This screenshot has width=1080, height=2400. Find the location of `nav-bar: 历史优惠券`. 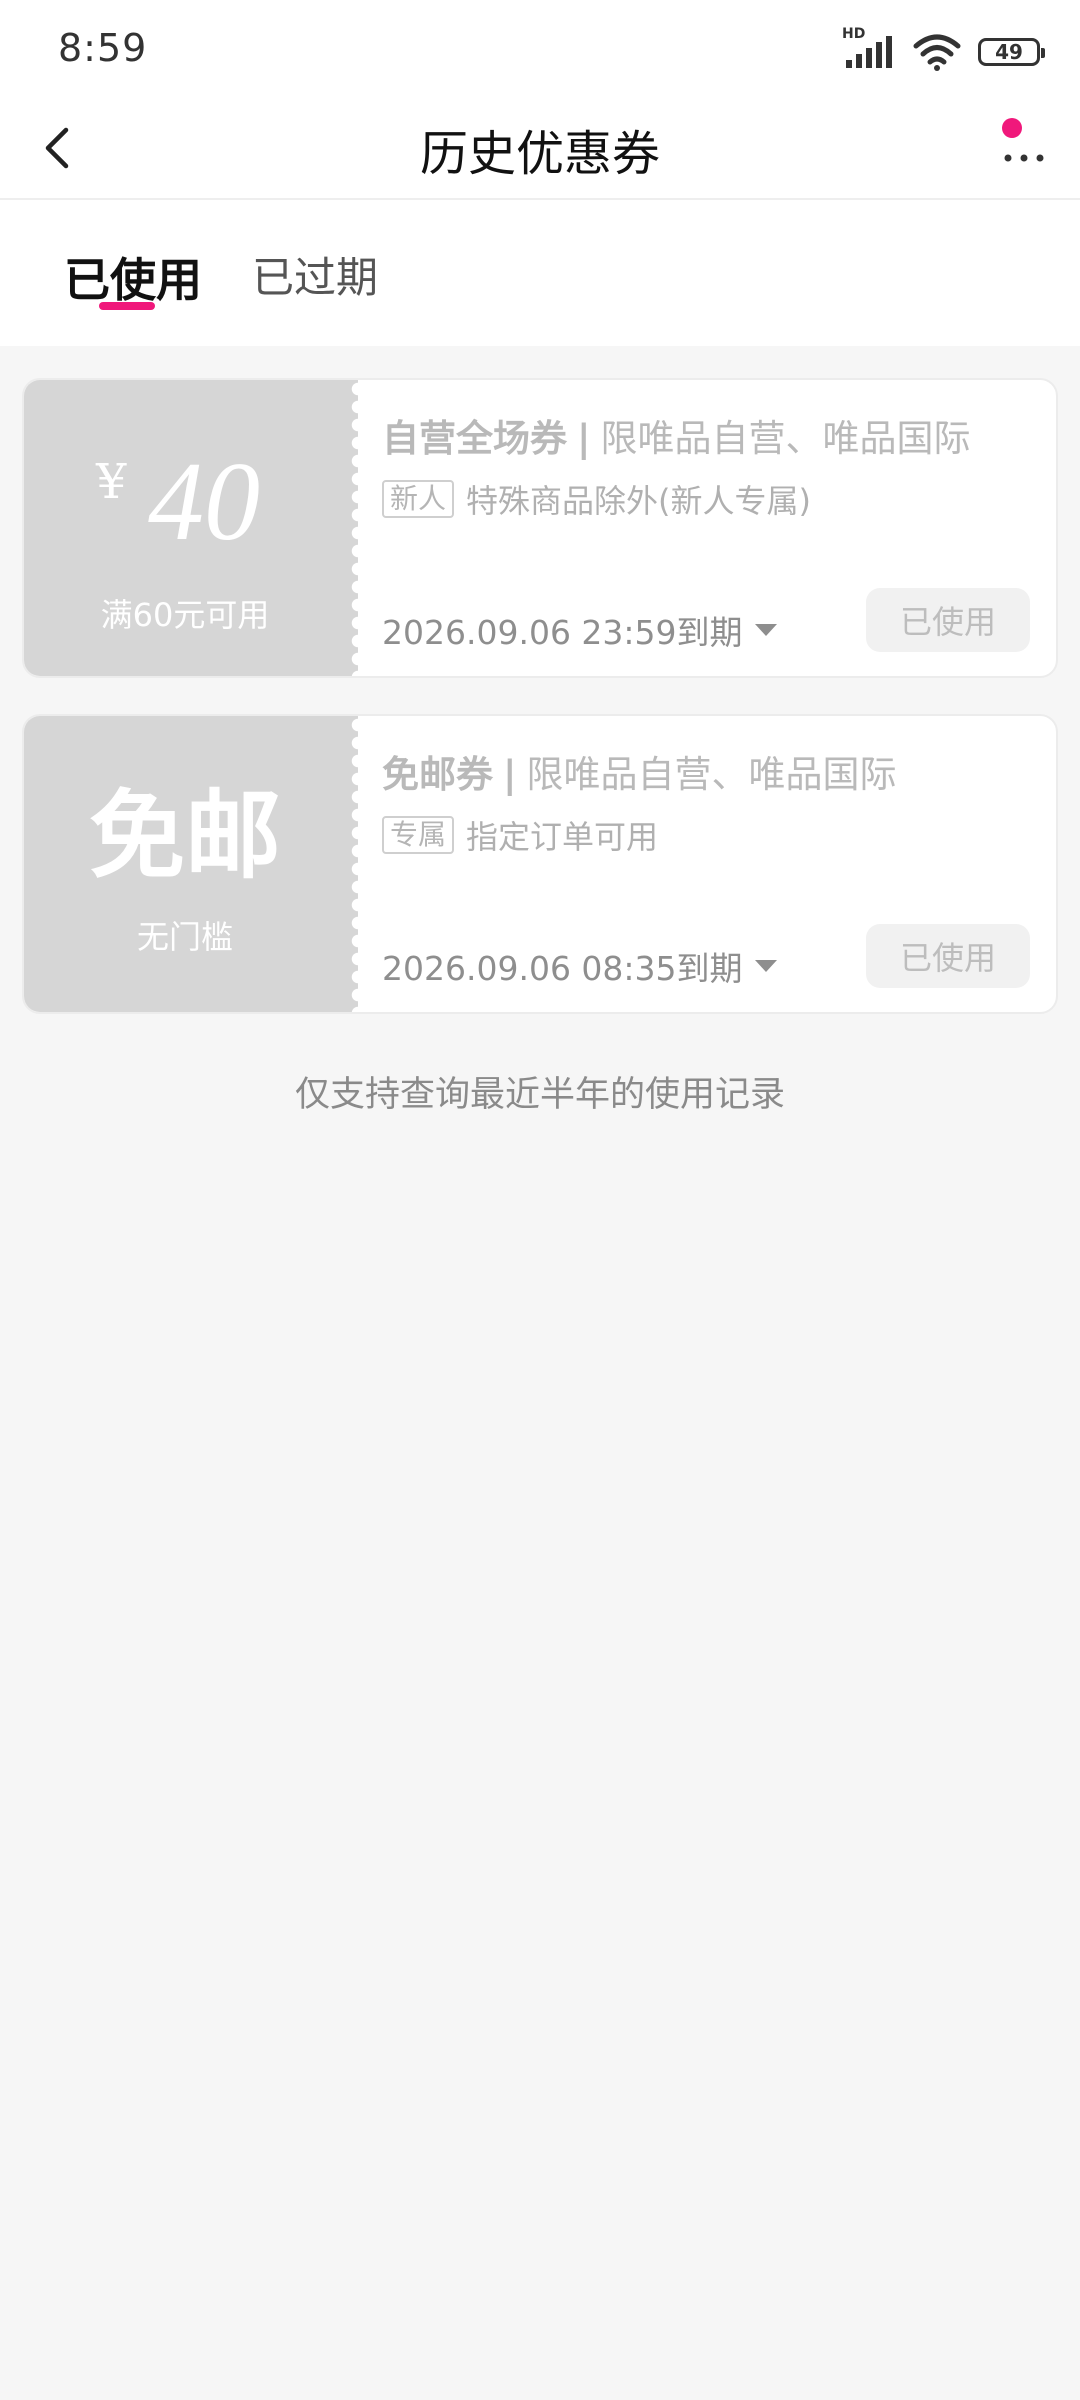

nav-bar: 历史优惠券 is located at coordinates (540, 150).